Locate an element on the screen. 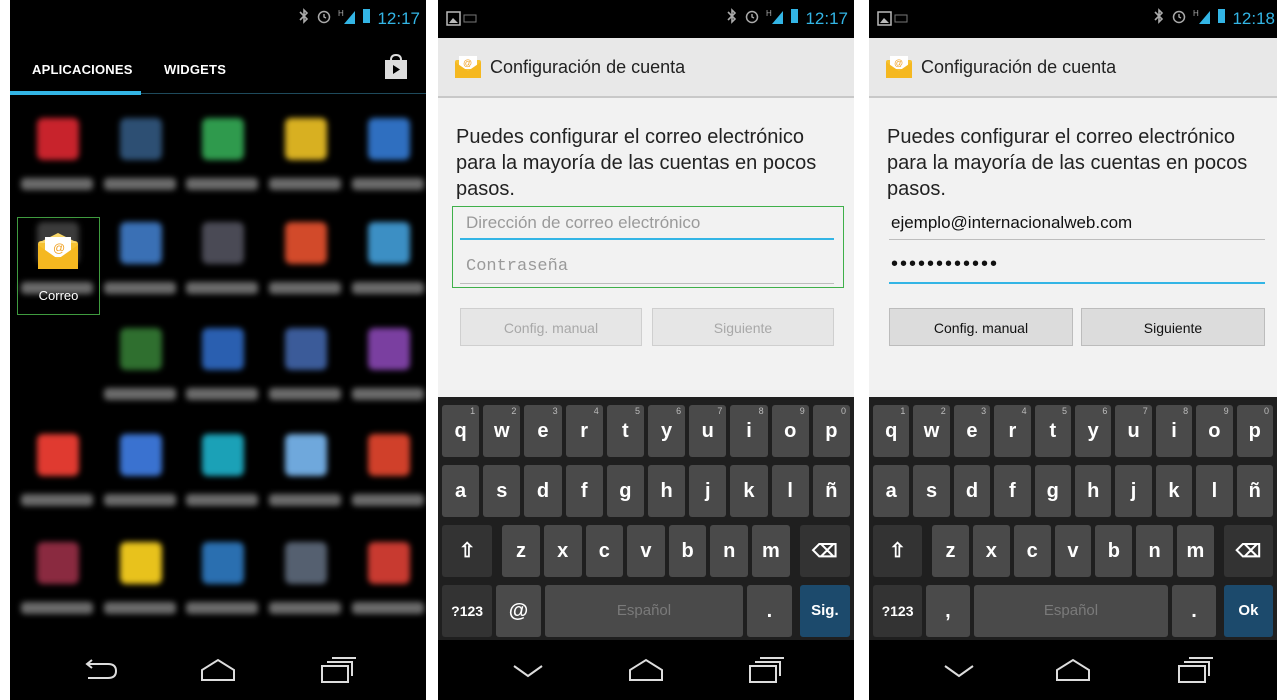  back-icon is located at coordinates (100, 670).